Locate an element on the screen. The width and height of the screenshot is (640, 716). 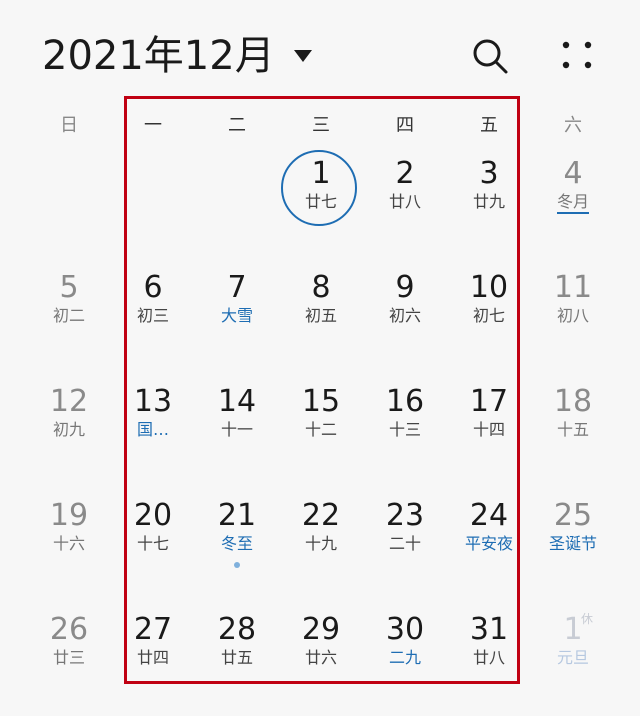
weekday-label: 三 is located at coordinates (321, 125).